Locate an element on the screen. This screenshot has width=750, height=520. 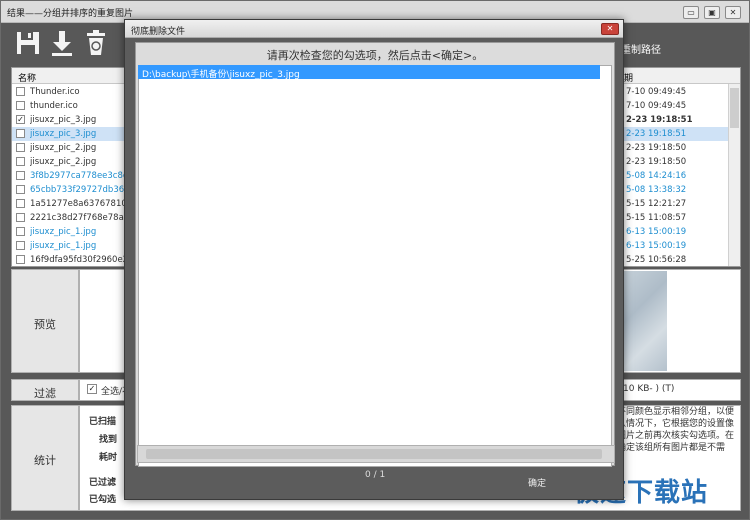
scrollbar-thumb is located at coordinates (734, 108).